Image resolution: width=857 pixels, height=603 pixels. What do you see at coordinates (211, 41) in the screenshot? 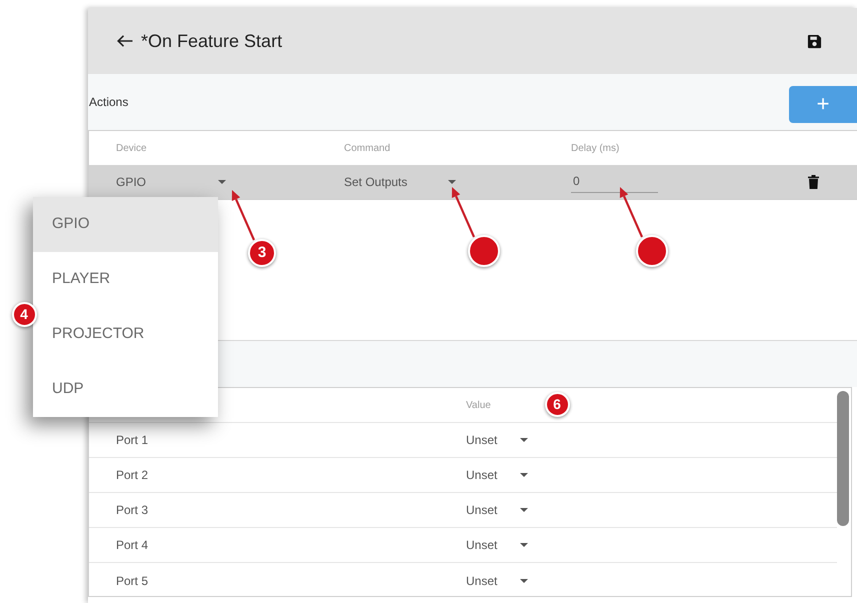
I see `page-title: *On Feature Start` at bounding box center [211, 41].